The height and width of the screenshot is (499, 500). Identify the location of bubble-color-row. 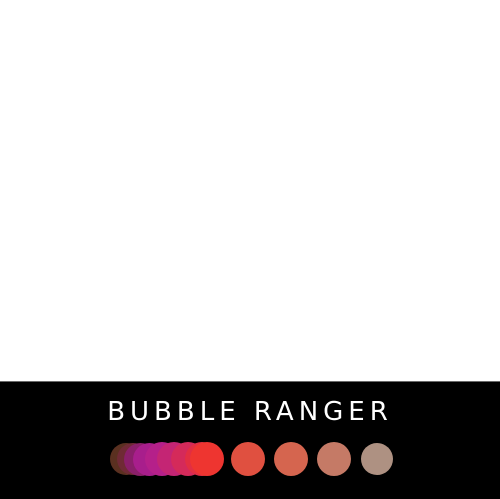
(250, 459).